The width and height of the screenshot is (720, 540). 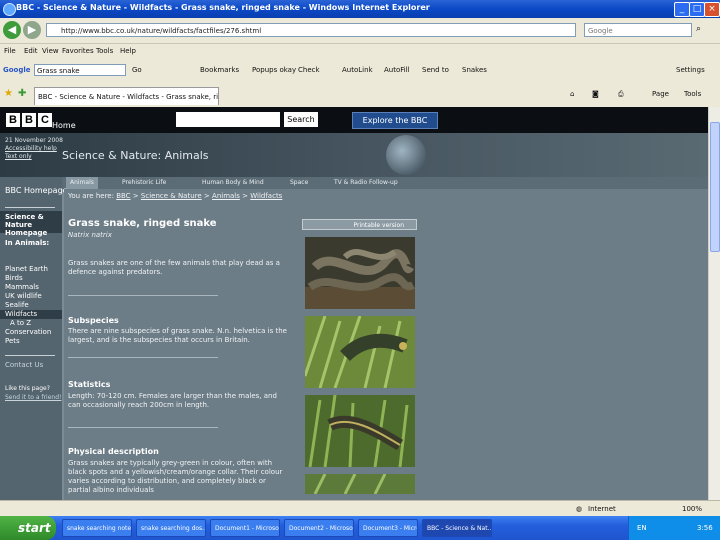 What do you see at coordinates (682, 9) in the screenshot?
I see `minimize-button: _` at bounding box center [682, 9].